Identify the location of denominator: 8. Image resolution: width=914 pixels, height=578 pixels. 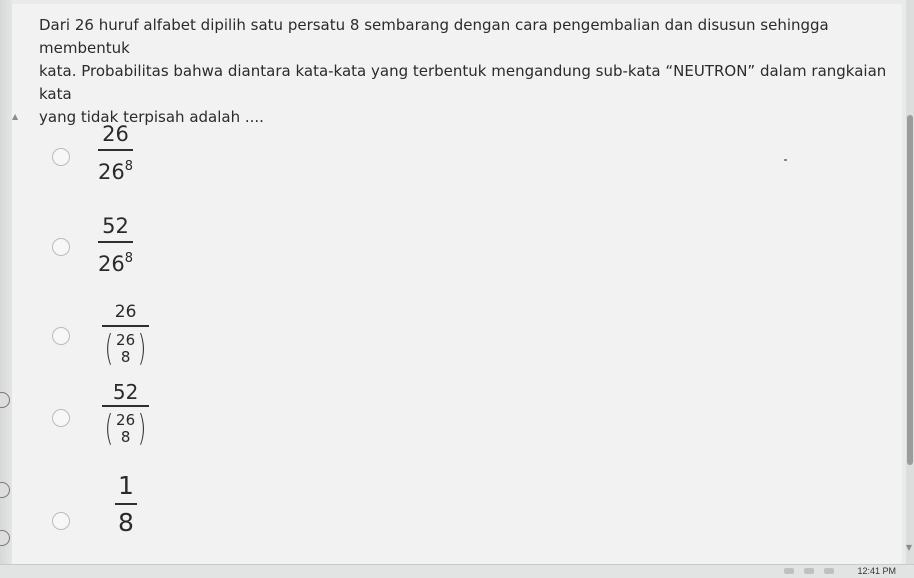
(126, 522).